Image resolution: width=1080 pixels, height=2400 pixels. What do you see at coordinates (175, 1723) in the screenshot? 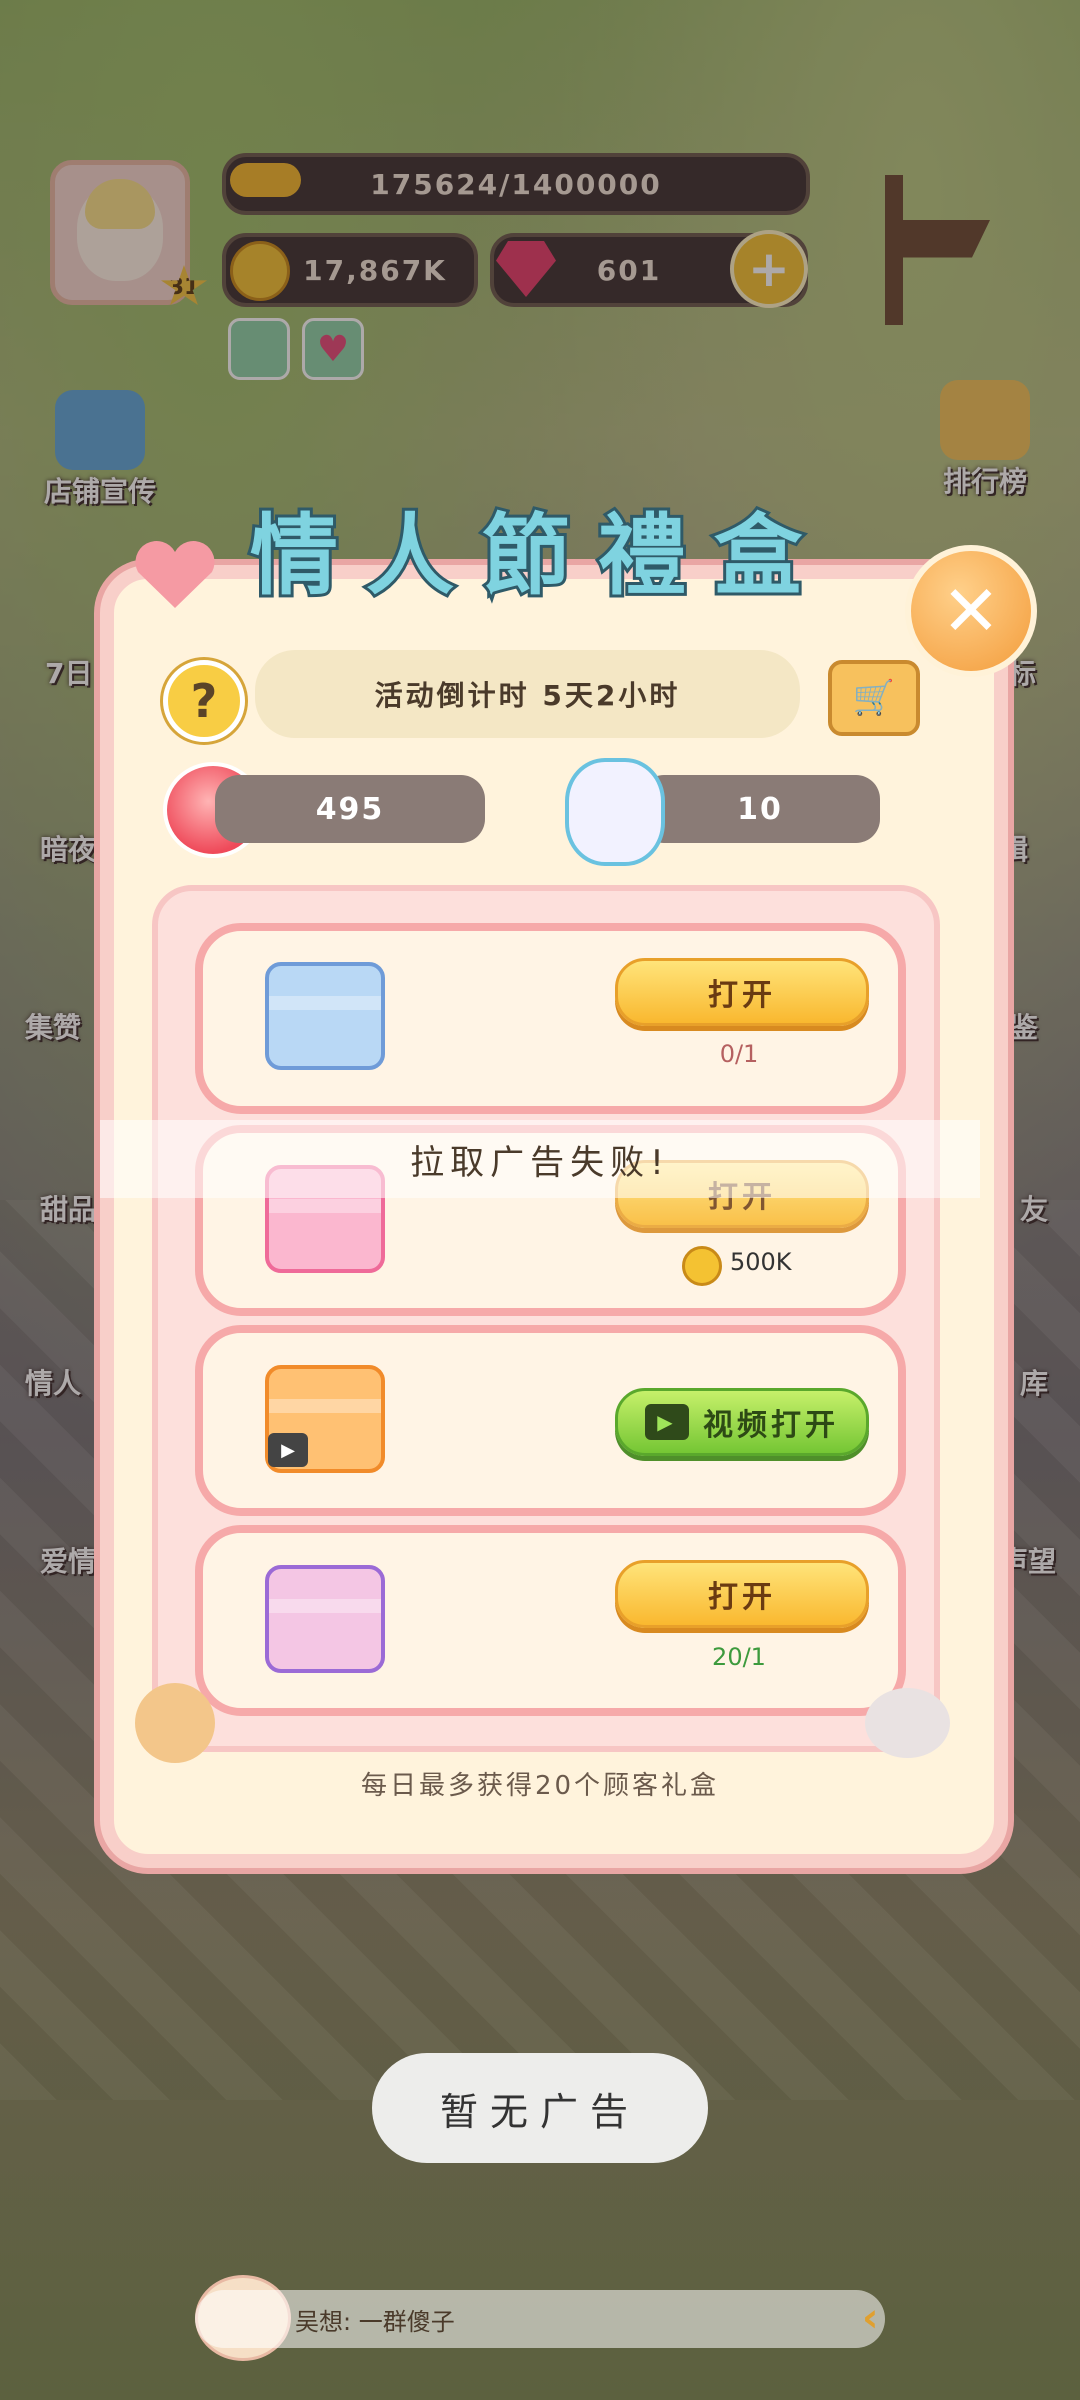
I see `girl-character-icon` at bounding box center [175, 1723].